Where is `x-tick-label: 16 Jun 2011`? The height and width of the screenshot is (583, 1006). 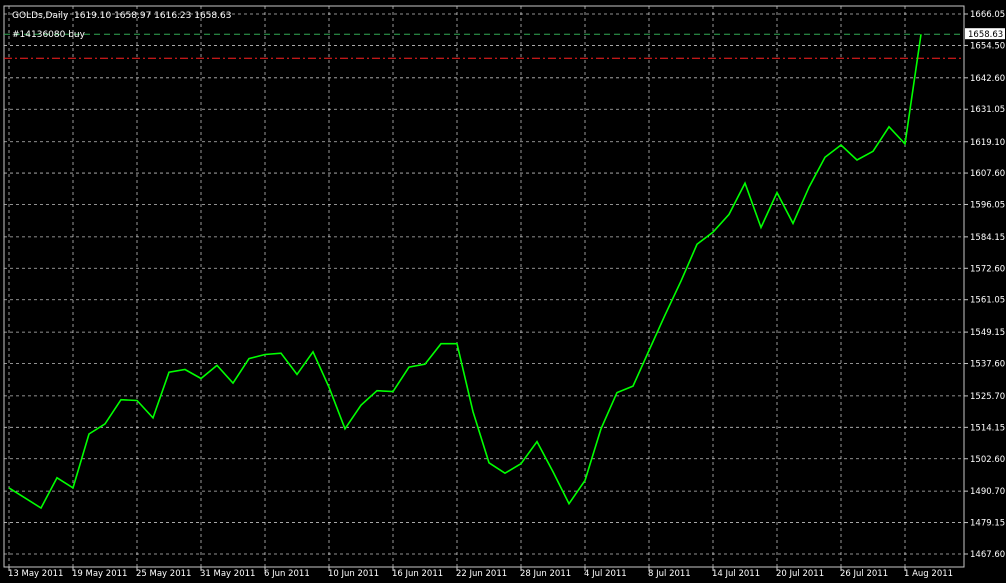 x-tick-label: 16 Jun 2011 is located at coordinates (417, 574).